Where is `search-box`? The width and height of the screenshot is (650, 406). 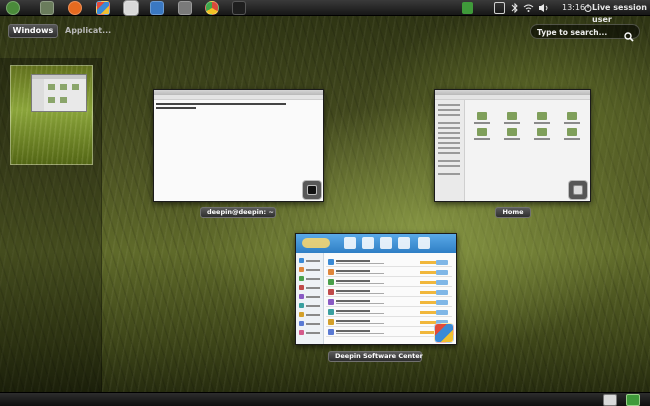
search-box is located at coordinates (585, 33).